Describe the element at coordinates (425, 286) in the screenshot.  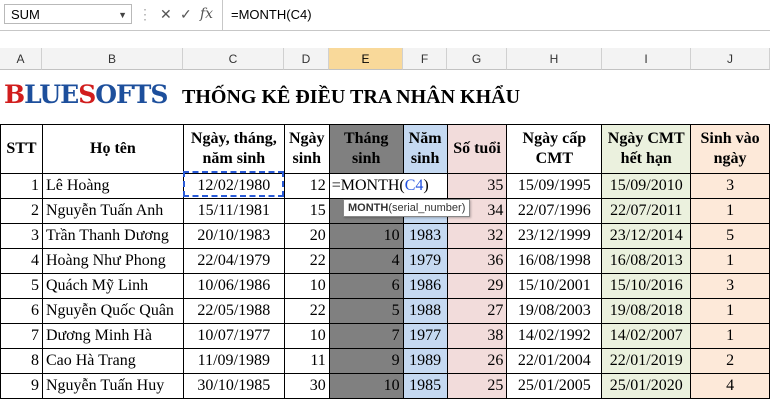
I see `cell-year: 1986` at that location.